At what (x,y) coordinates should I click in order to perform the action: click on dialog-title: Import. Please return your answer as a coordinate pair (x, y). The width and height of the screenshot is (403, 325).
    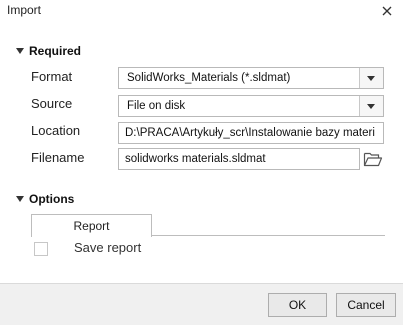
    Looking at the image, I should click on (24, 10).